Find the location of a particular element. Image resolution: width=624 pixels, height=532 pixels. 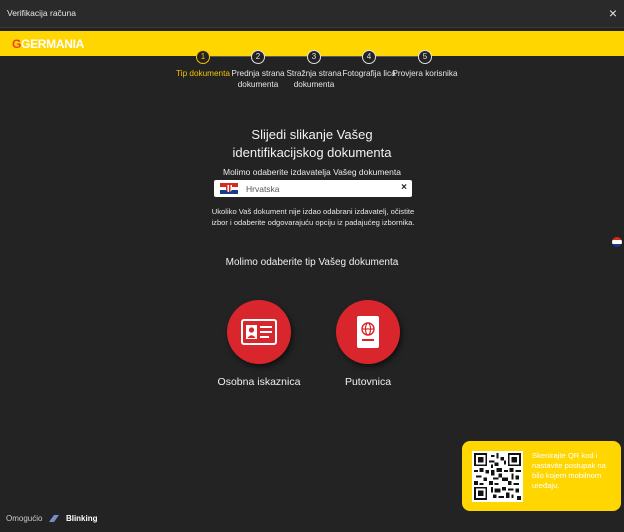

passport-button is located at coordinates (368, 332).